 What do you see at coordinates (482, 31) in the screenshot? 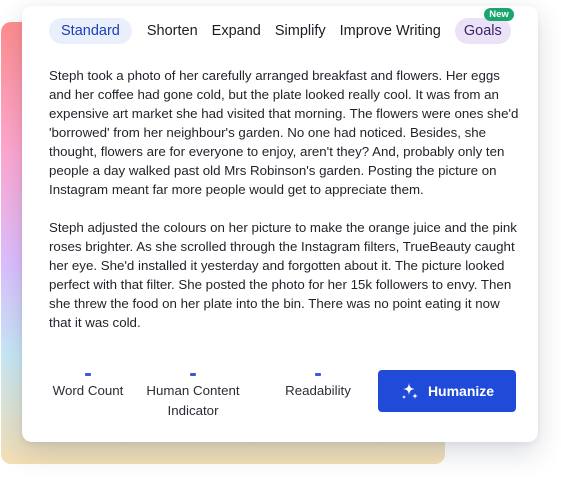
I see `tab-goals-label: Goals` at bounding box center [482, 31].